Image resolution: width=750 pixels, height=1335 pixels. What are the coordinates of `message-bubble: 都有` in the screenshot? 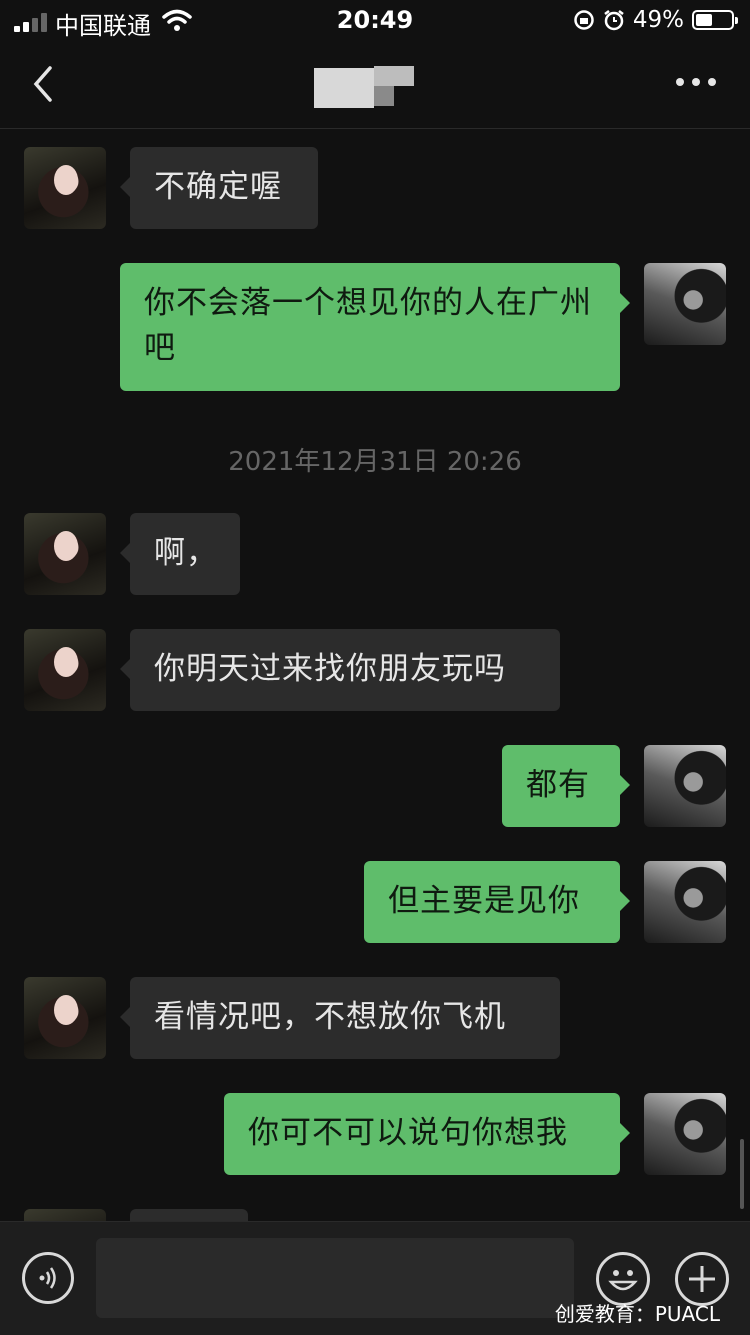 It's located at (566, 786).